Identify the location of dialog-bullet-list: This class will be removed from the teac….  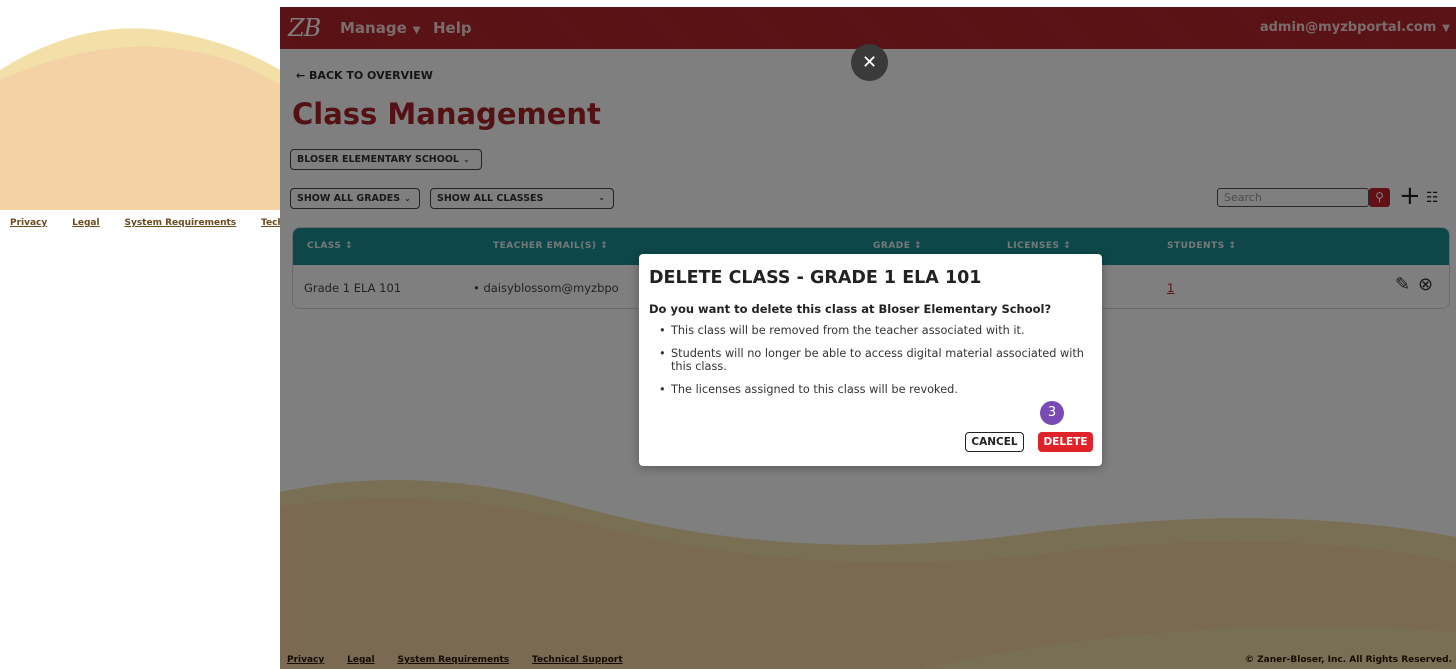
(871, 365).